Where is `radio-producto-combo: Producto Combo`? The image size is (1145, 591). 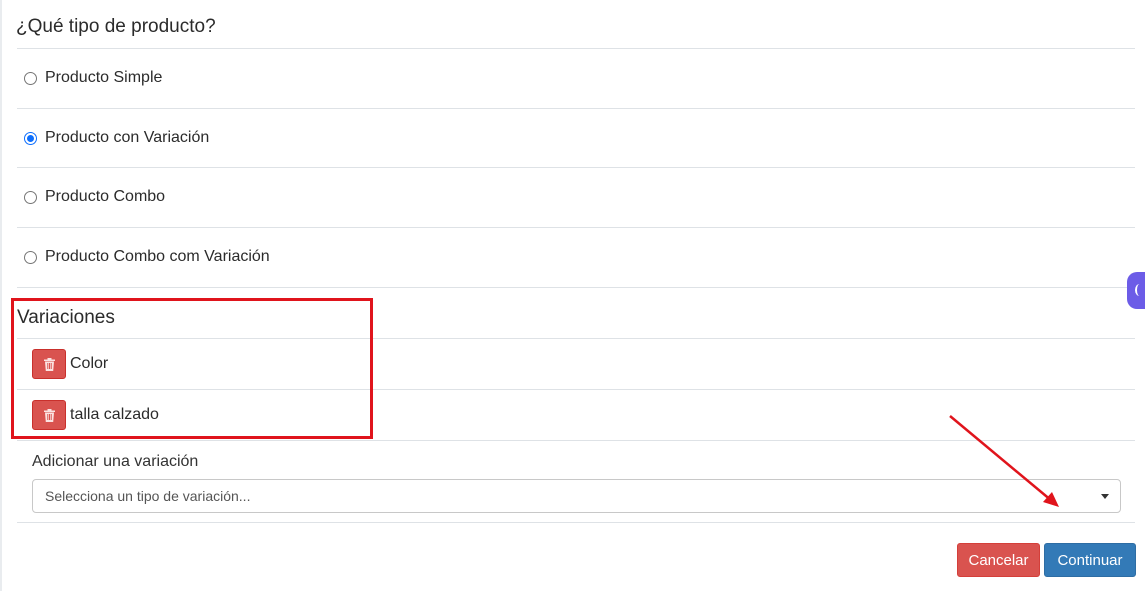
radio-producto-combo: Producto Combo is located at coordinates (94, 197).